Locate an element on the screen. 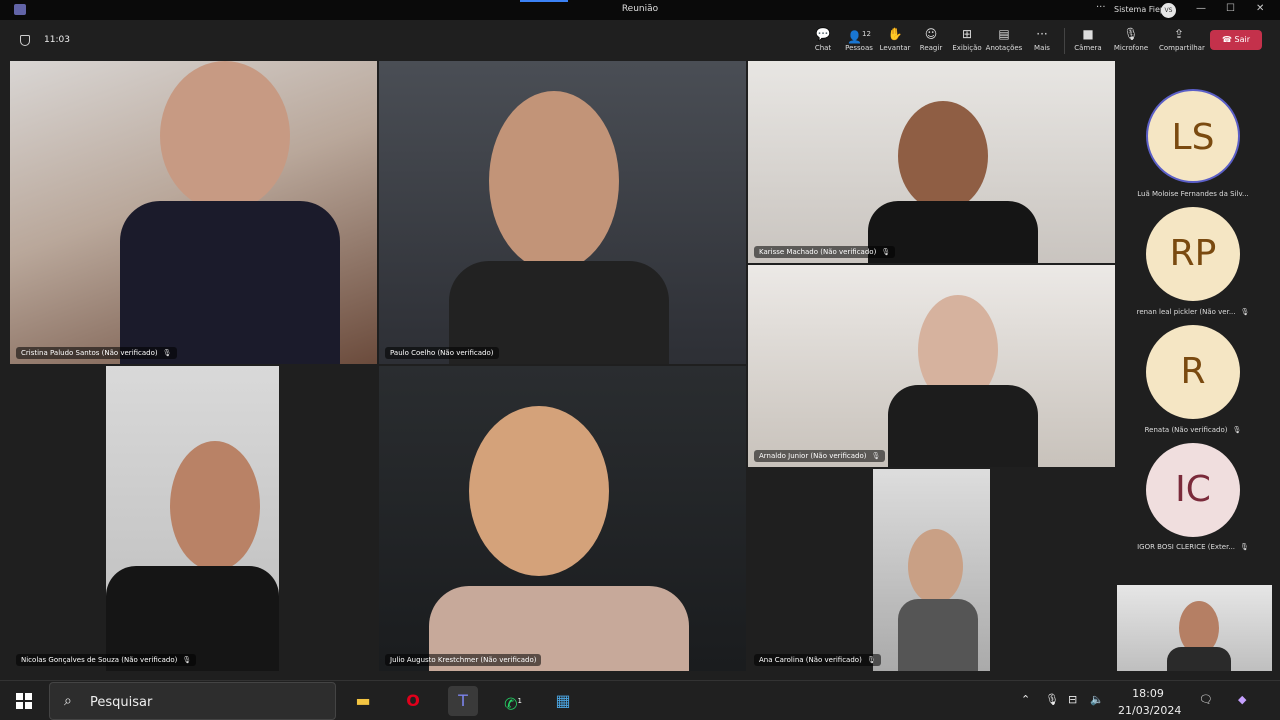 The width and height of the screenshot is (1280, 720). close-icon: ✕ is located at coordinates (1260, 8).